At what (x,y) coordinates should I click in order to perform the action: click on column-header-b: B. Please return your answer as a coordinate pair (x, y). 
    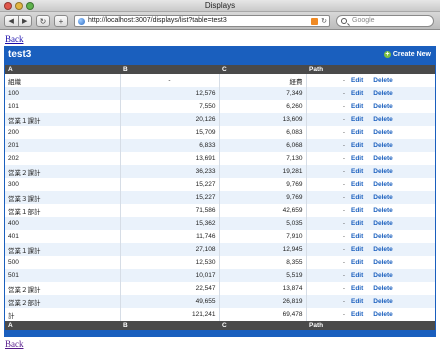
    Looking at the image, I should click on (169, 69).